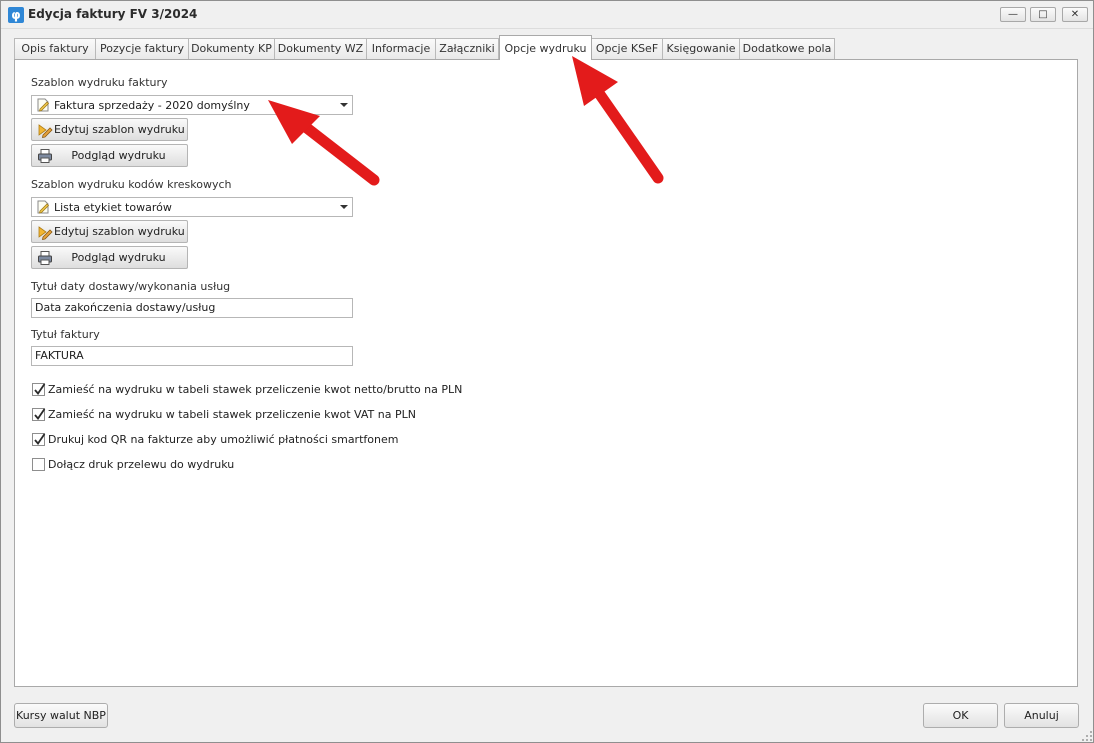 The height and width of the screenshot is (743, 1094). Describe the element at coordinates (113, 207) in the screenshot. I see `barcode-template-value: Lista etykiet towarów` at that location.